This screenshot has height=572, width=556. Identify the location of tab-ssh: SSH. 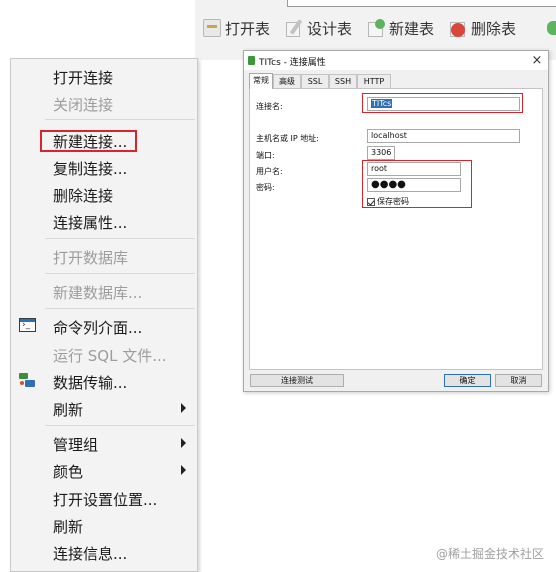
(343, 81).